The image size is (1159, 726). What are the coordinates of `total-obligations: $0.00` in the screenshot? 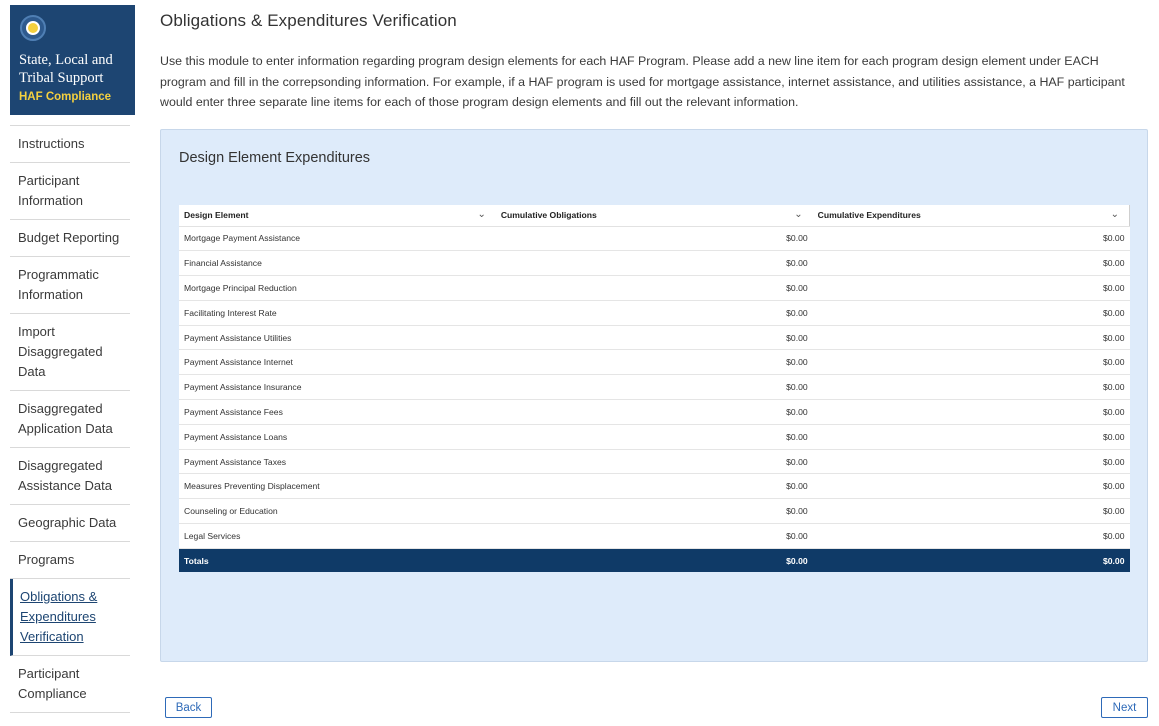 It's located at (654, 560).